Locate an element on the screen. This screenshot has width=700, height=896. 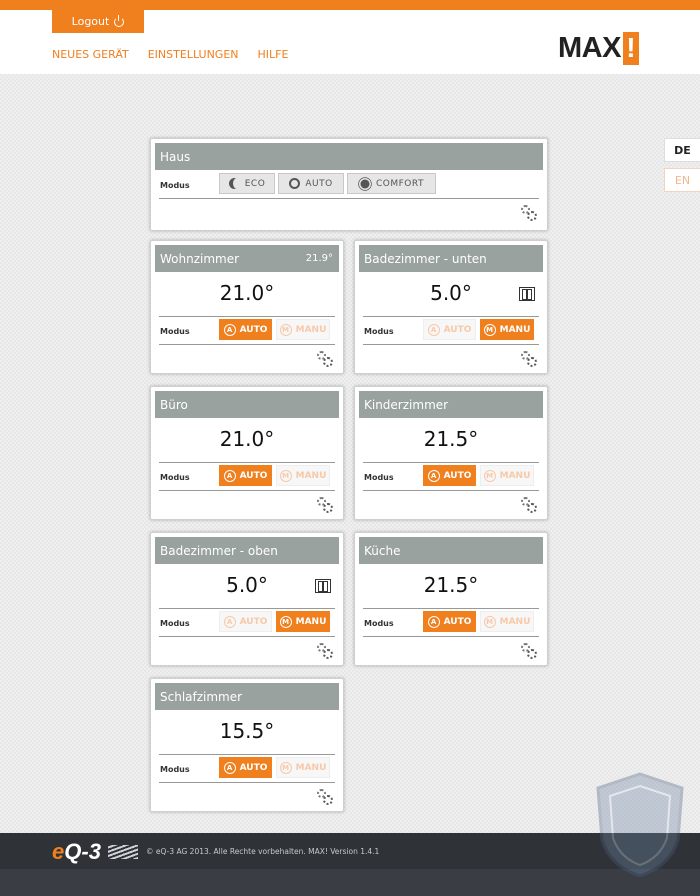
room-card-header: Kinderzimmer is located at coordinates (451, 404).